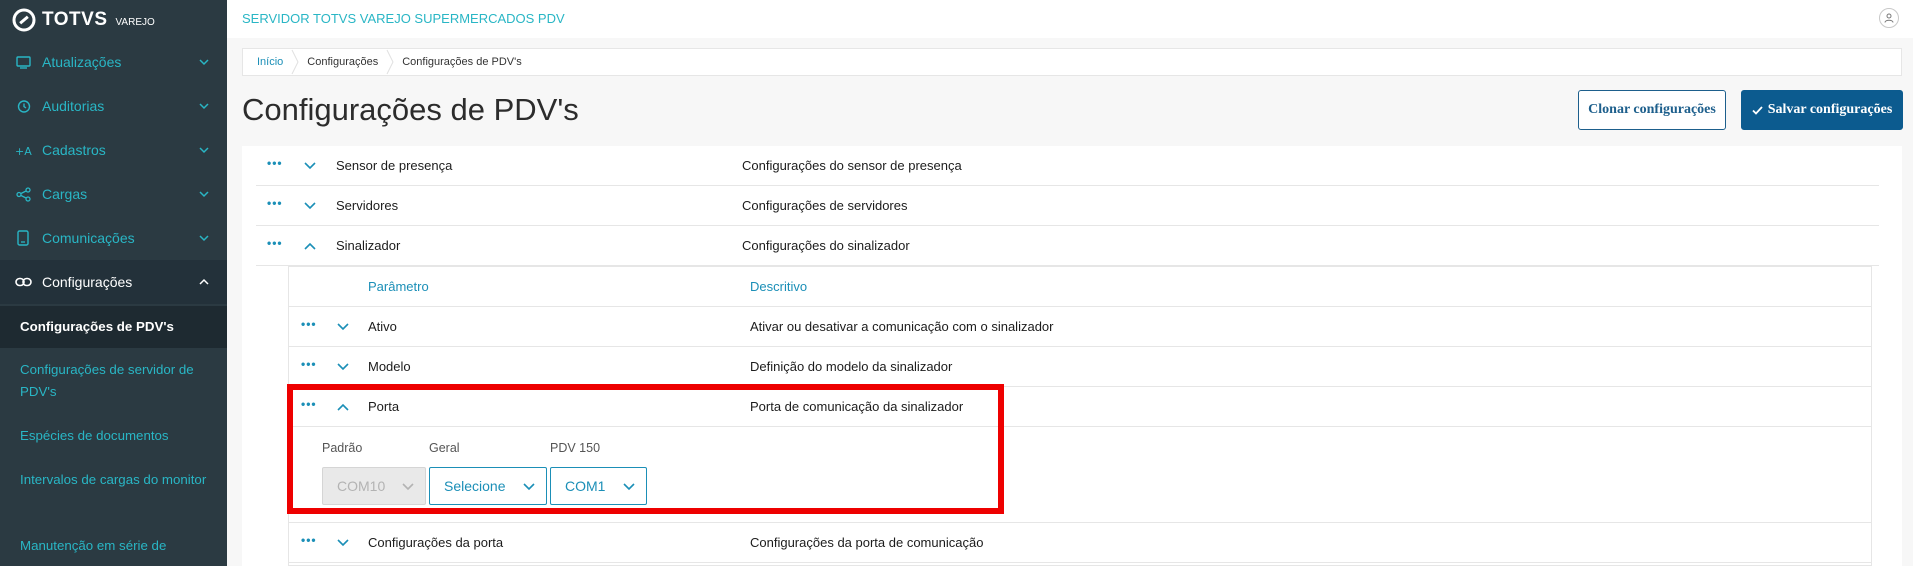 The height and width of the screenshot is (566, 1913). Describe the element at coordinates (135, 22) in the screenshot. I see `brand-sub: VAREJO` at that location.